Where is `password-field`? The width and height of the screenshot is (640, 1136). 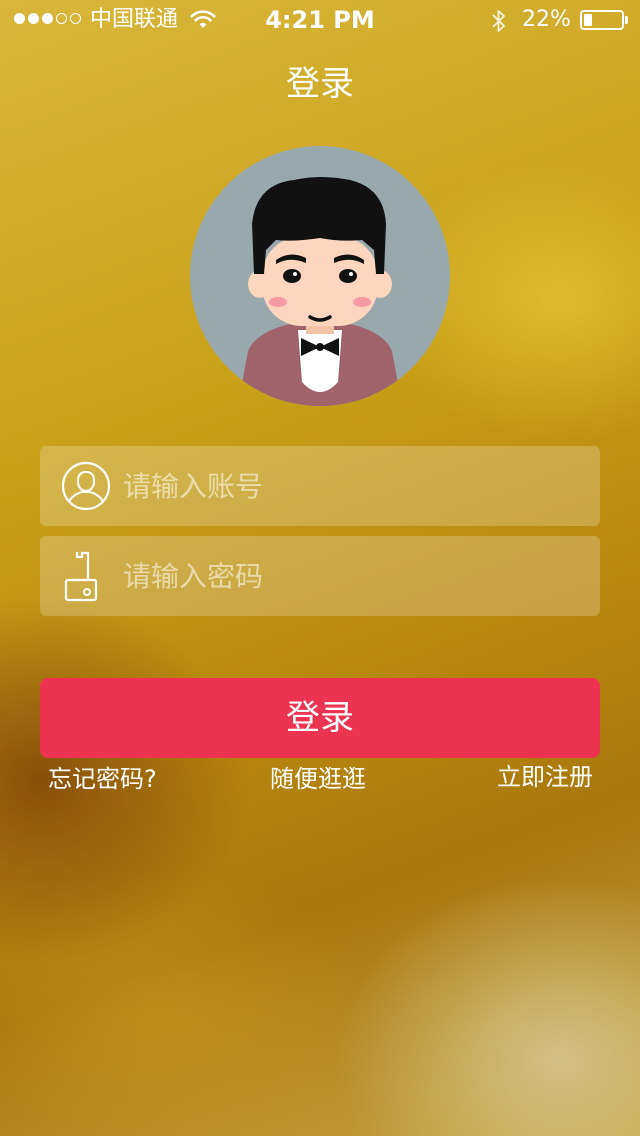
password-field is located at coordinates (320, 576).